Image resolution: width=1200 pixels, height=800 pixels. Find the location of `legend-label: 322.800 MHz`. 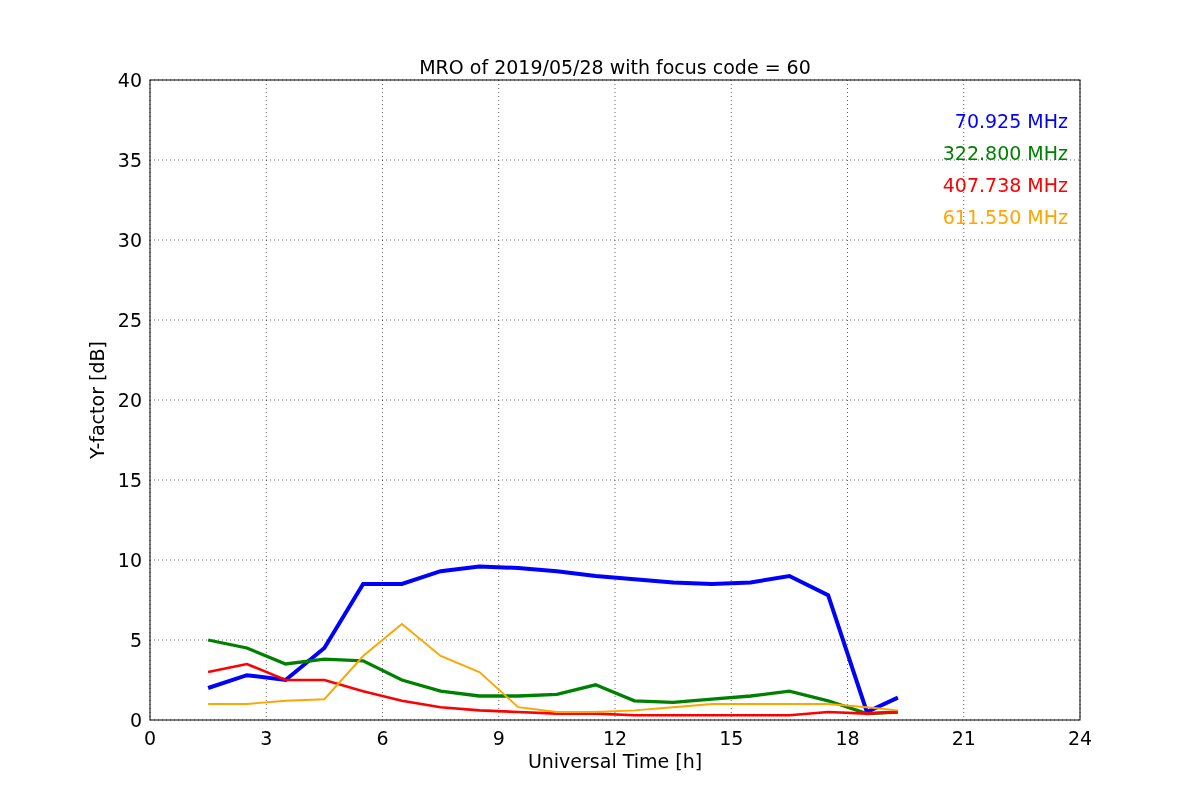

legend-label: 322.800 MHz is located at coordinates (1005, 153).